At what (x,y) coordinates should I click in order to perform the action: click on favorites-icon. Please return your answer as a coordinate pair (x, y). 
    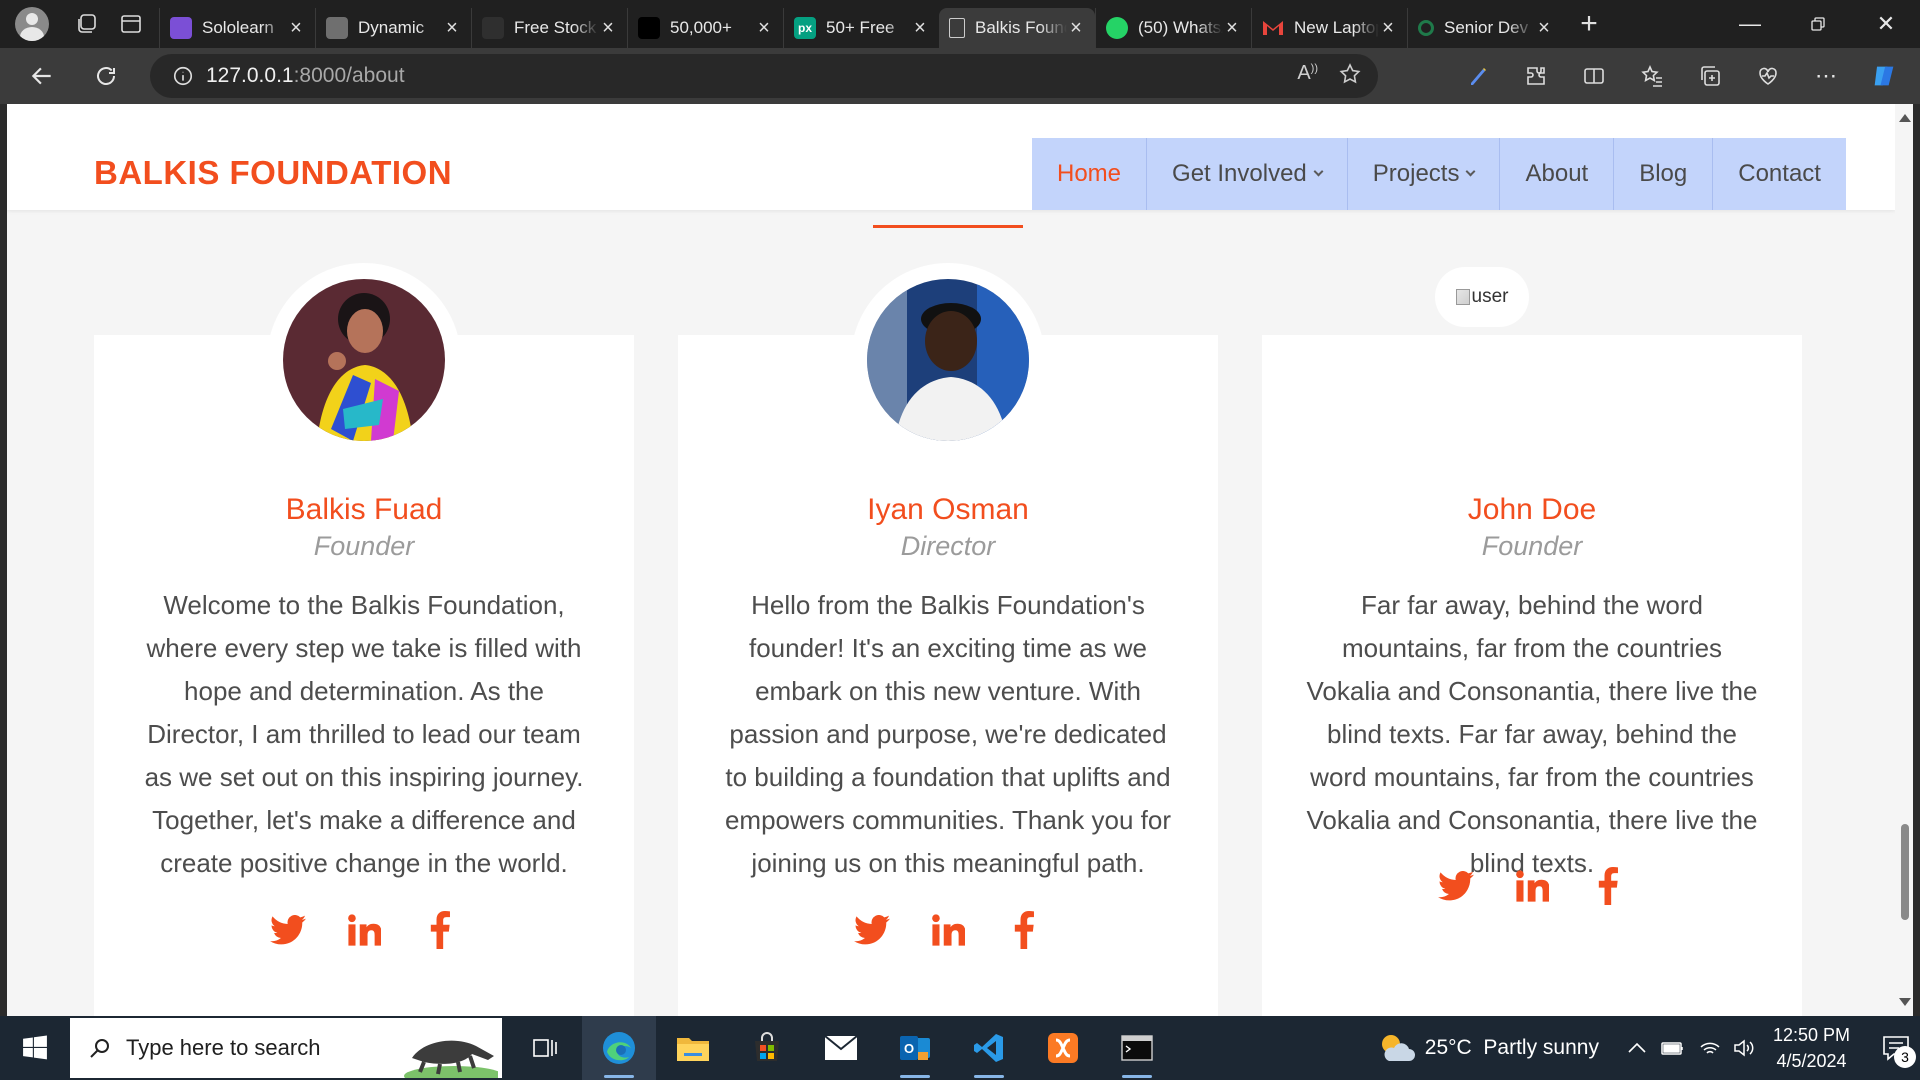
    Looking at the image, I should click on (1652, 76).